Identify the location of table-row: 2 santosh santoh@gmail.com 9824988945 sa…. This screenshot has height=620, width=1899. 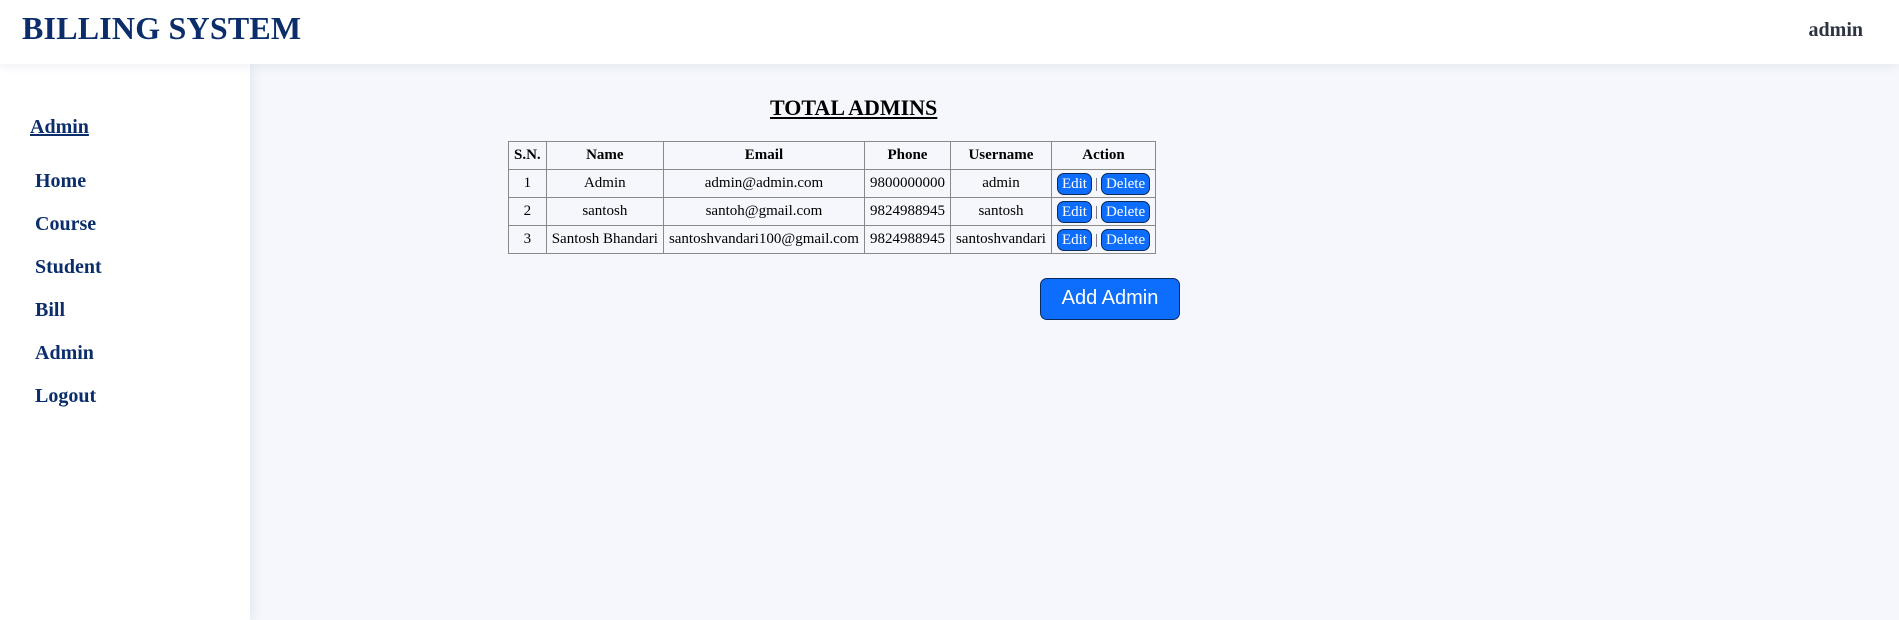
(832, 211).